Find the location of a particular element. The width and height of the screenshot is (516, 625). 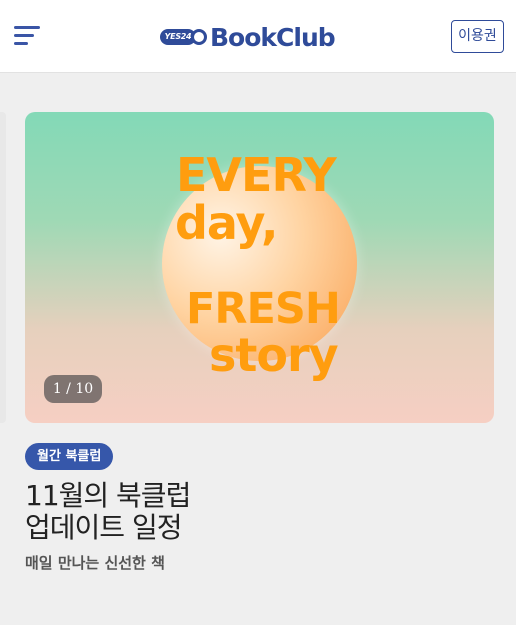

banner-art-text: story is located at coordinates (274, 355).